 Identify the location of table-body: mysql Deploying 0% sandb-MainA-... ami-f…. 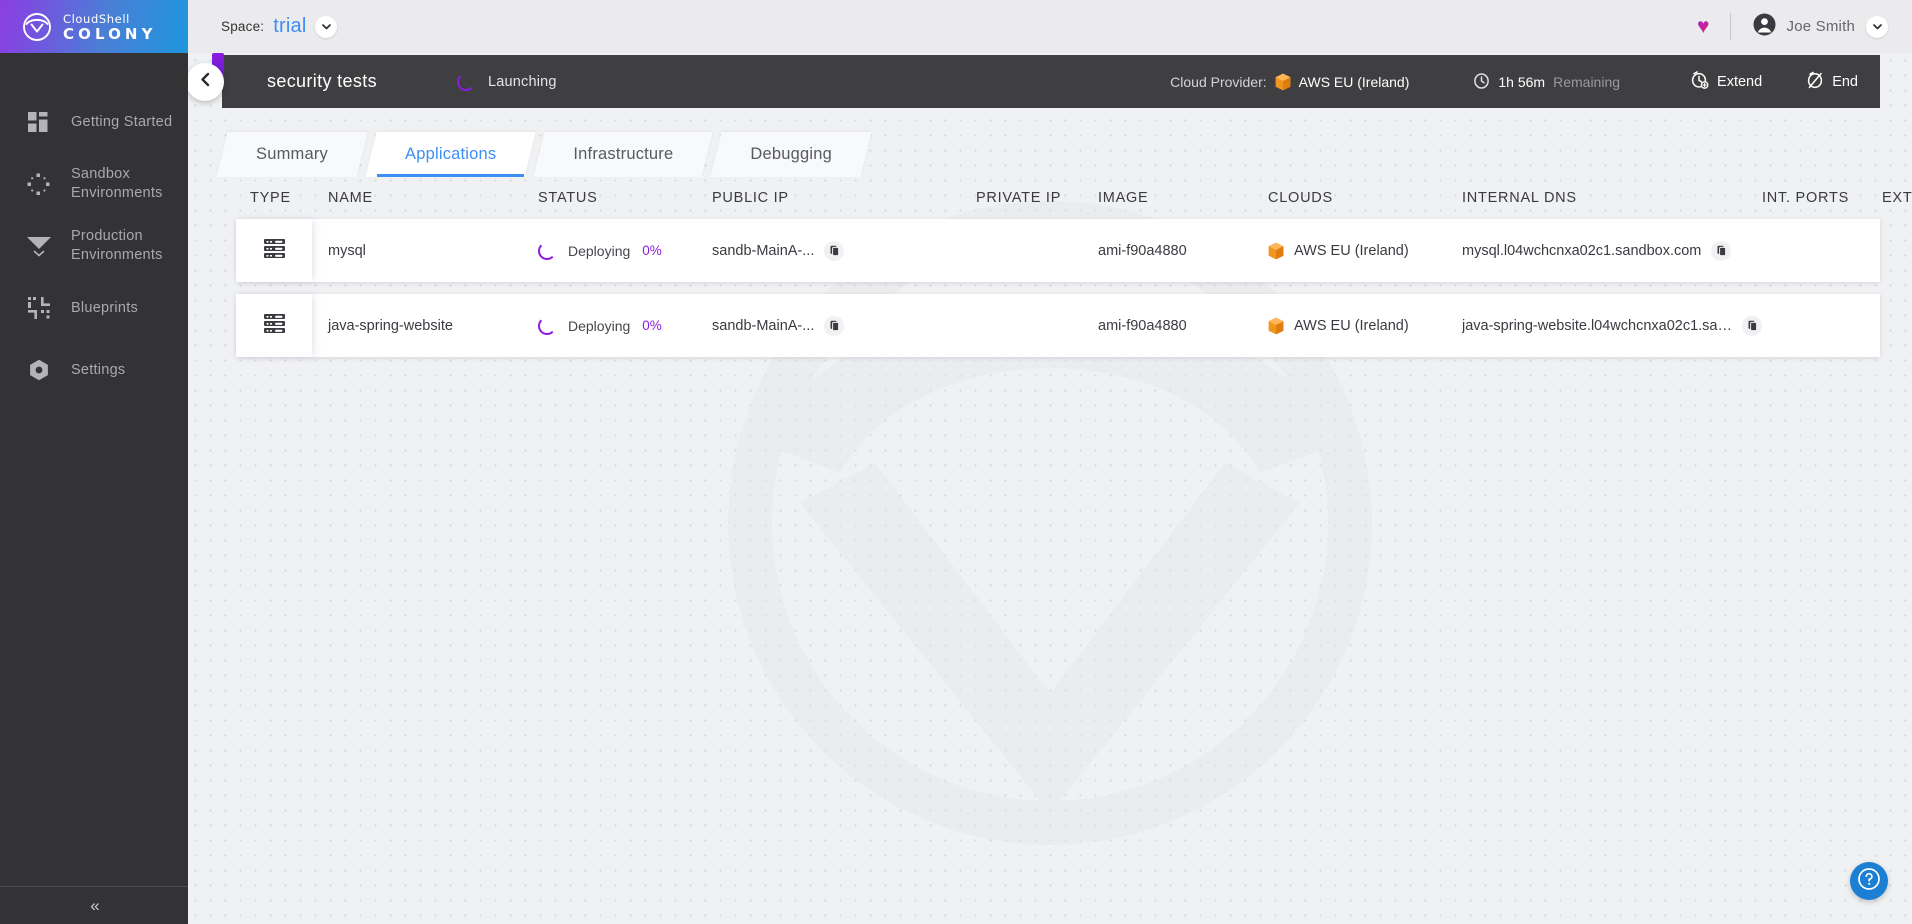
(1058, 288).